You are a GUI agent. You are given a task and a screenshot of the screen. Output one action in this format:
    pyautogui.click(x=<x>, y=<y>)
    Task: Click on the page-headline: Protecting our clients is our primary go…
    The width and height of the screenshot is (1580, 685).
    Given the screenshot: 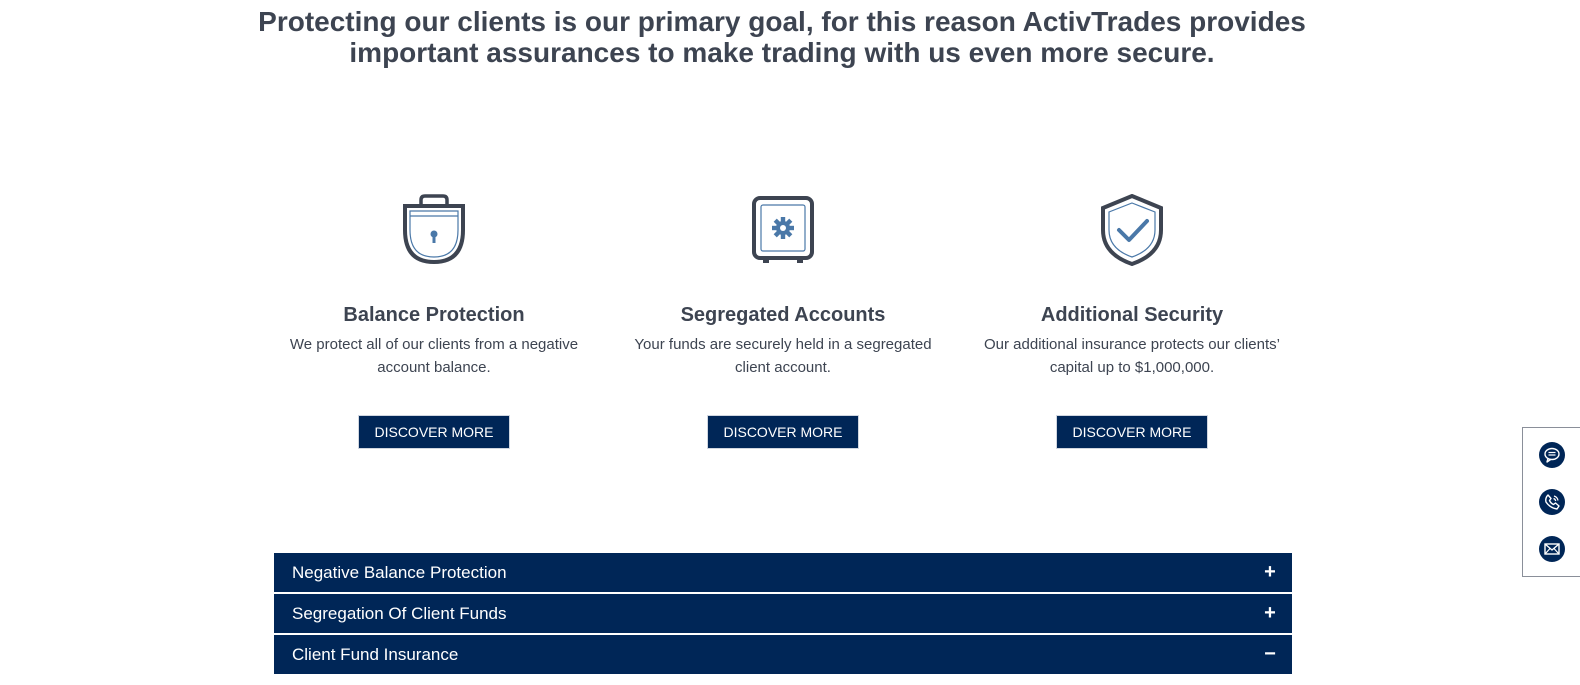 What is the action you would take?
    pyautogui.click(x=782, y=37)
    